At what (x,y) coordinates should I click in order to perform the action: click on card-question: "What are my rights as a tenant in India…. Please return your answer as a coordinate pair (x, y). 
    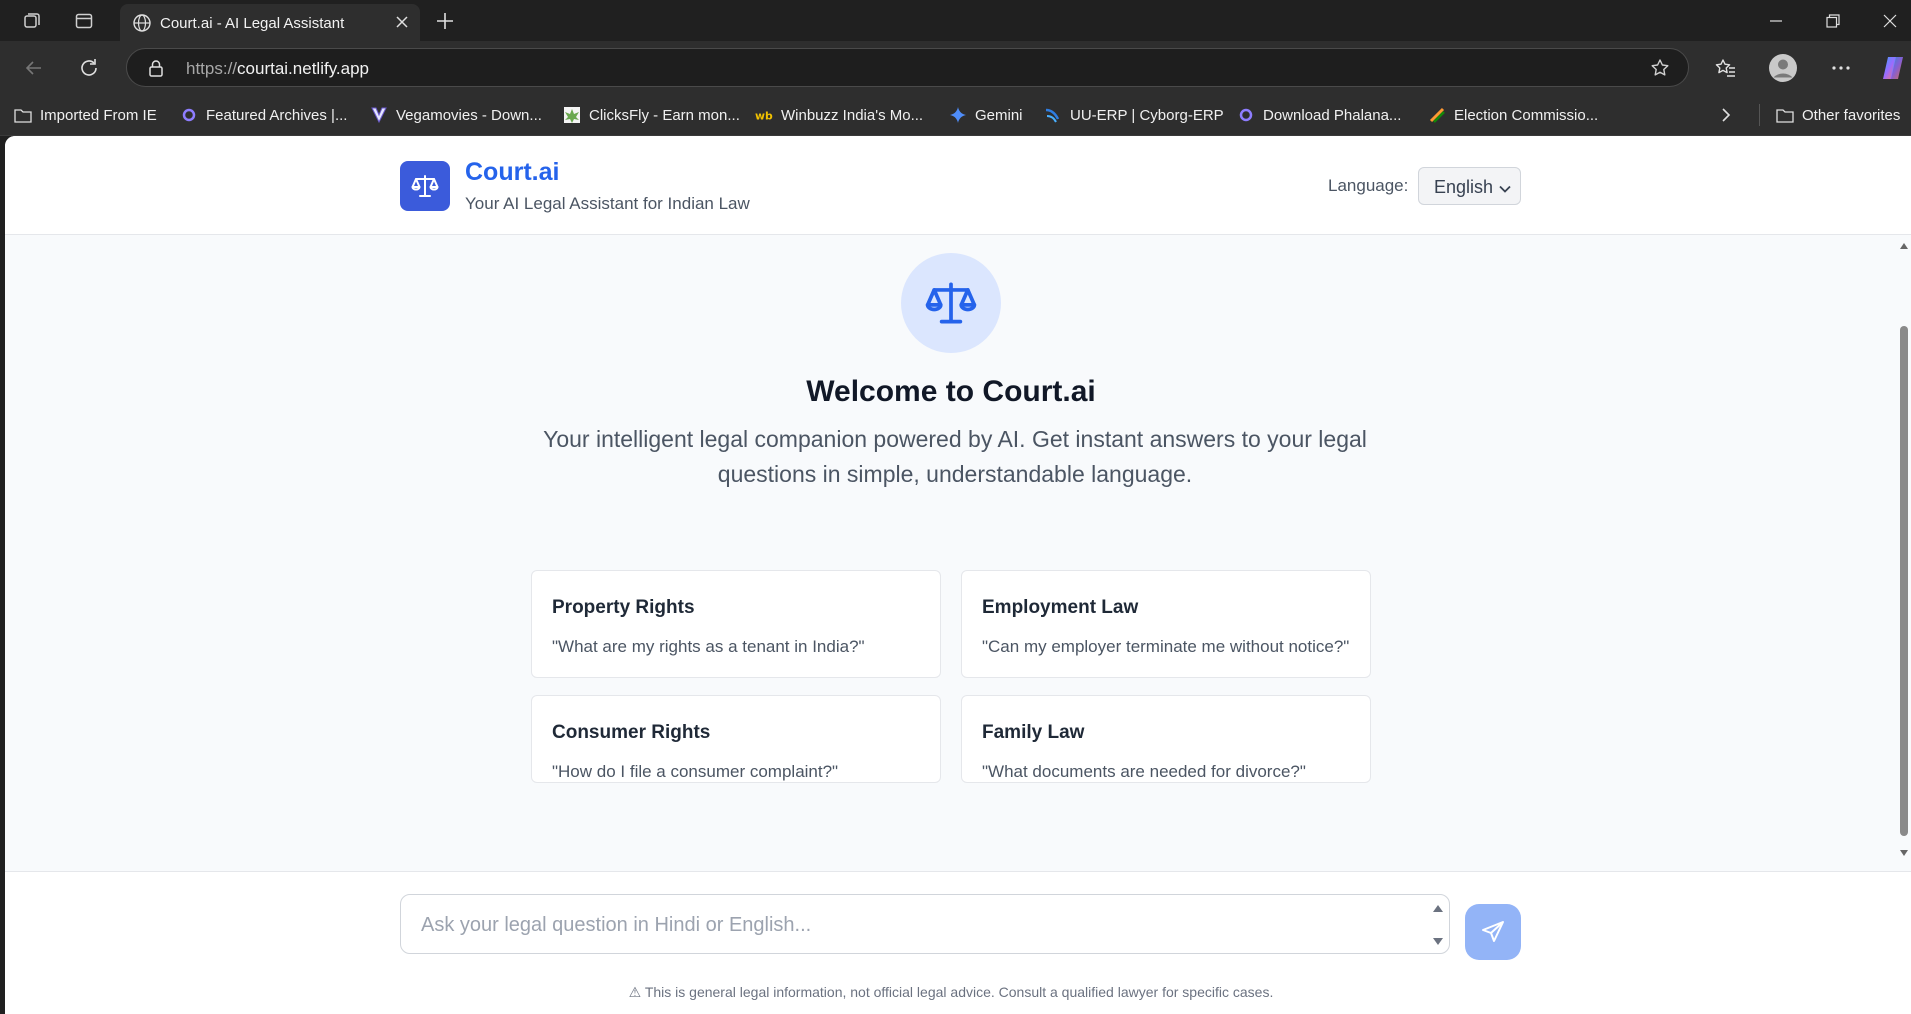
    Looking at the image, I should click on (708, 646).